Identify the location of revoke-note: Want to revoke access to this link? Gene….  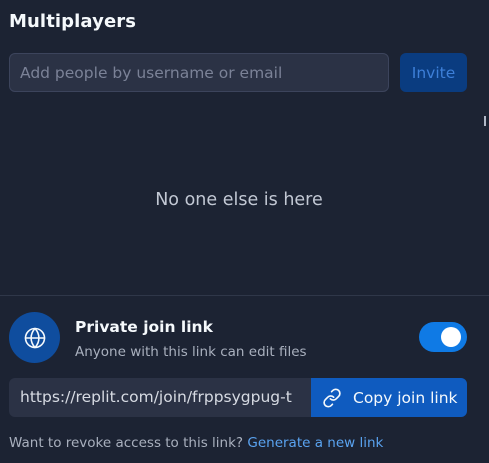
(196, 443).